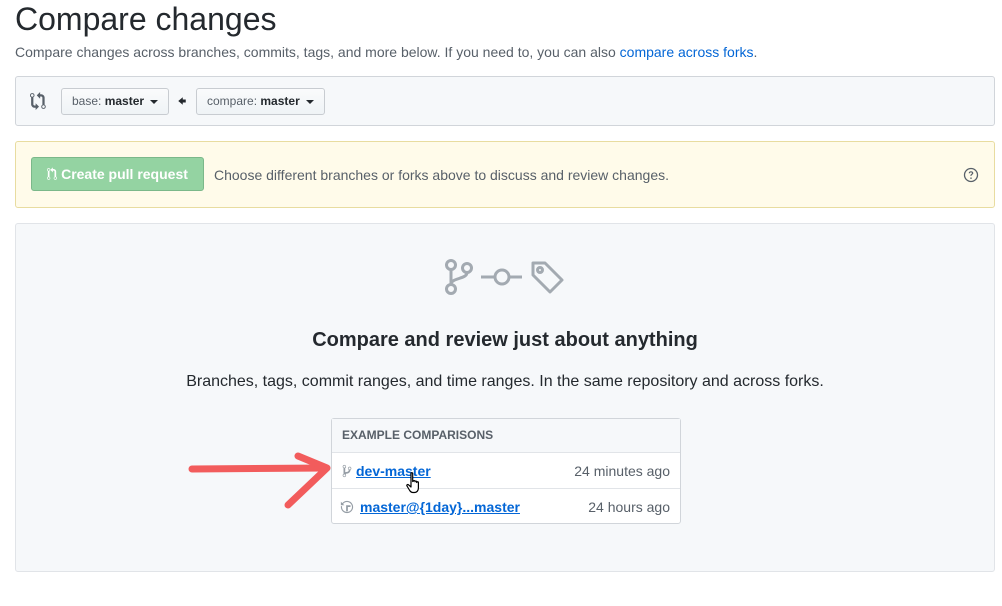 This screenshot has width=1002, height=606. Describe the element at coordinates (629, 507) in the screenshot. I see `example-time: 24 hours ago` at that location.